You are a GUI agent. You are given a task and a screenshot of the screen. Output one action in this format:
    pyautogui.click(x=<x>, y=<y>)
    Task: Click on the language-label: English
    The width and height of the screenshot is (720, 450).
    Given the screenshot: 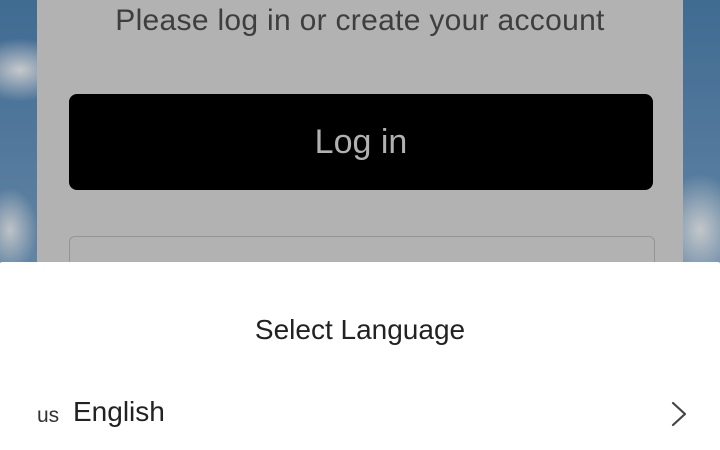 What is the action you would take?
    pyautogui.click(x=119, y=411)
    